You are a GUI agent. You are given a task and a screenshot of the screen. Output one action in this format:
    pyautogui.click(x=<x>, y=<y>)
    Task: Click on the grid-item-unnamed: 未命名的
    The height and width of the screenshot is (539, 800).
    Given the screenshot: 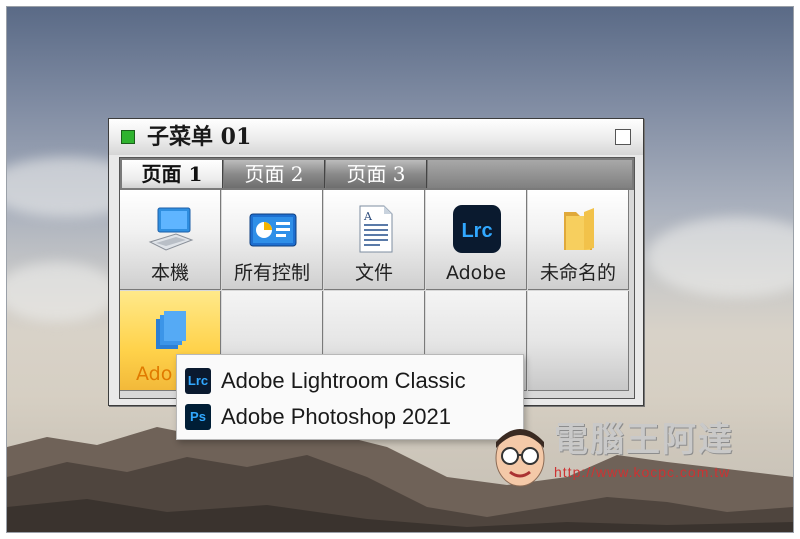 What is the action you would take?
    pyautogui.click(x=578, y=240)
    